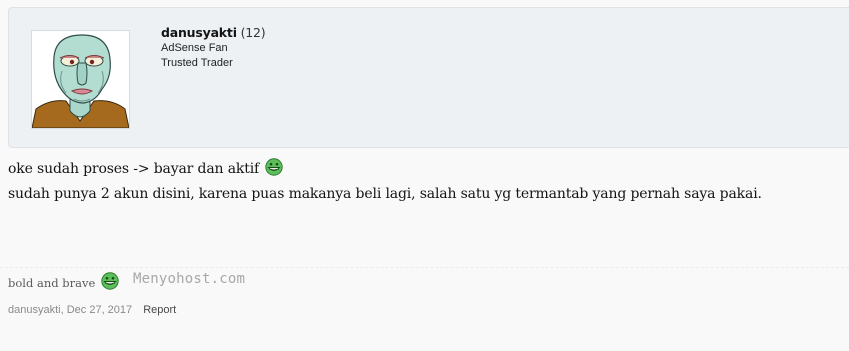 The image size is (849, 351). I want to click on avatar, so click(80, 79).